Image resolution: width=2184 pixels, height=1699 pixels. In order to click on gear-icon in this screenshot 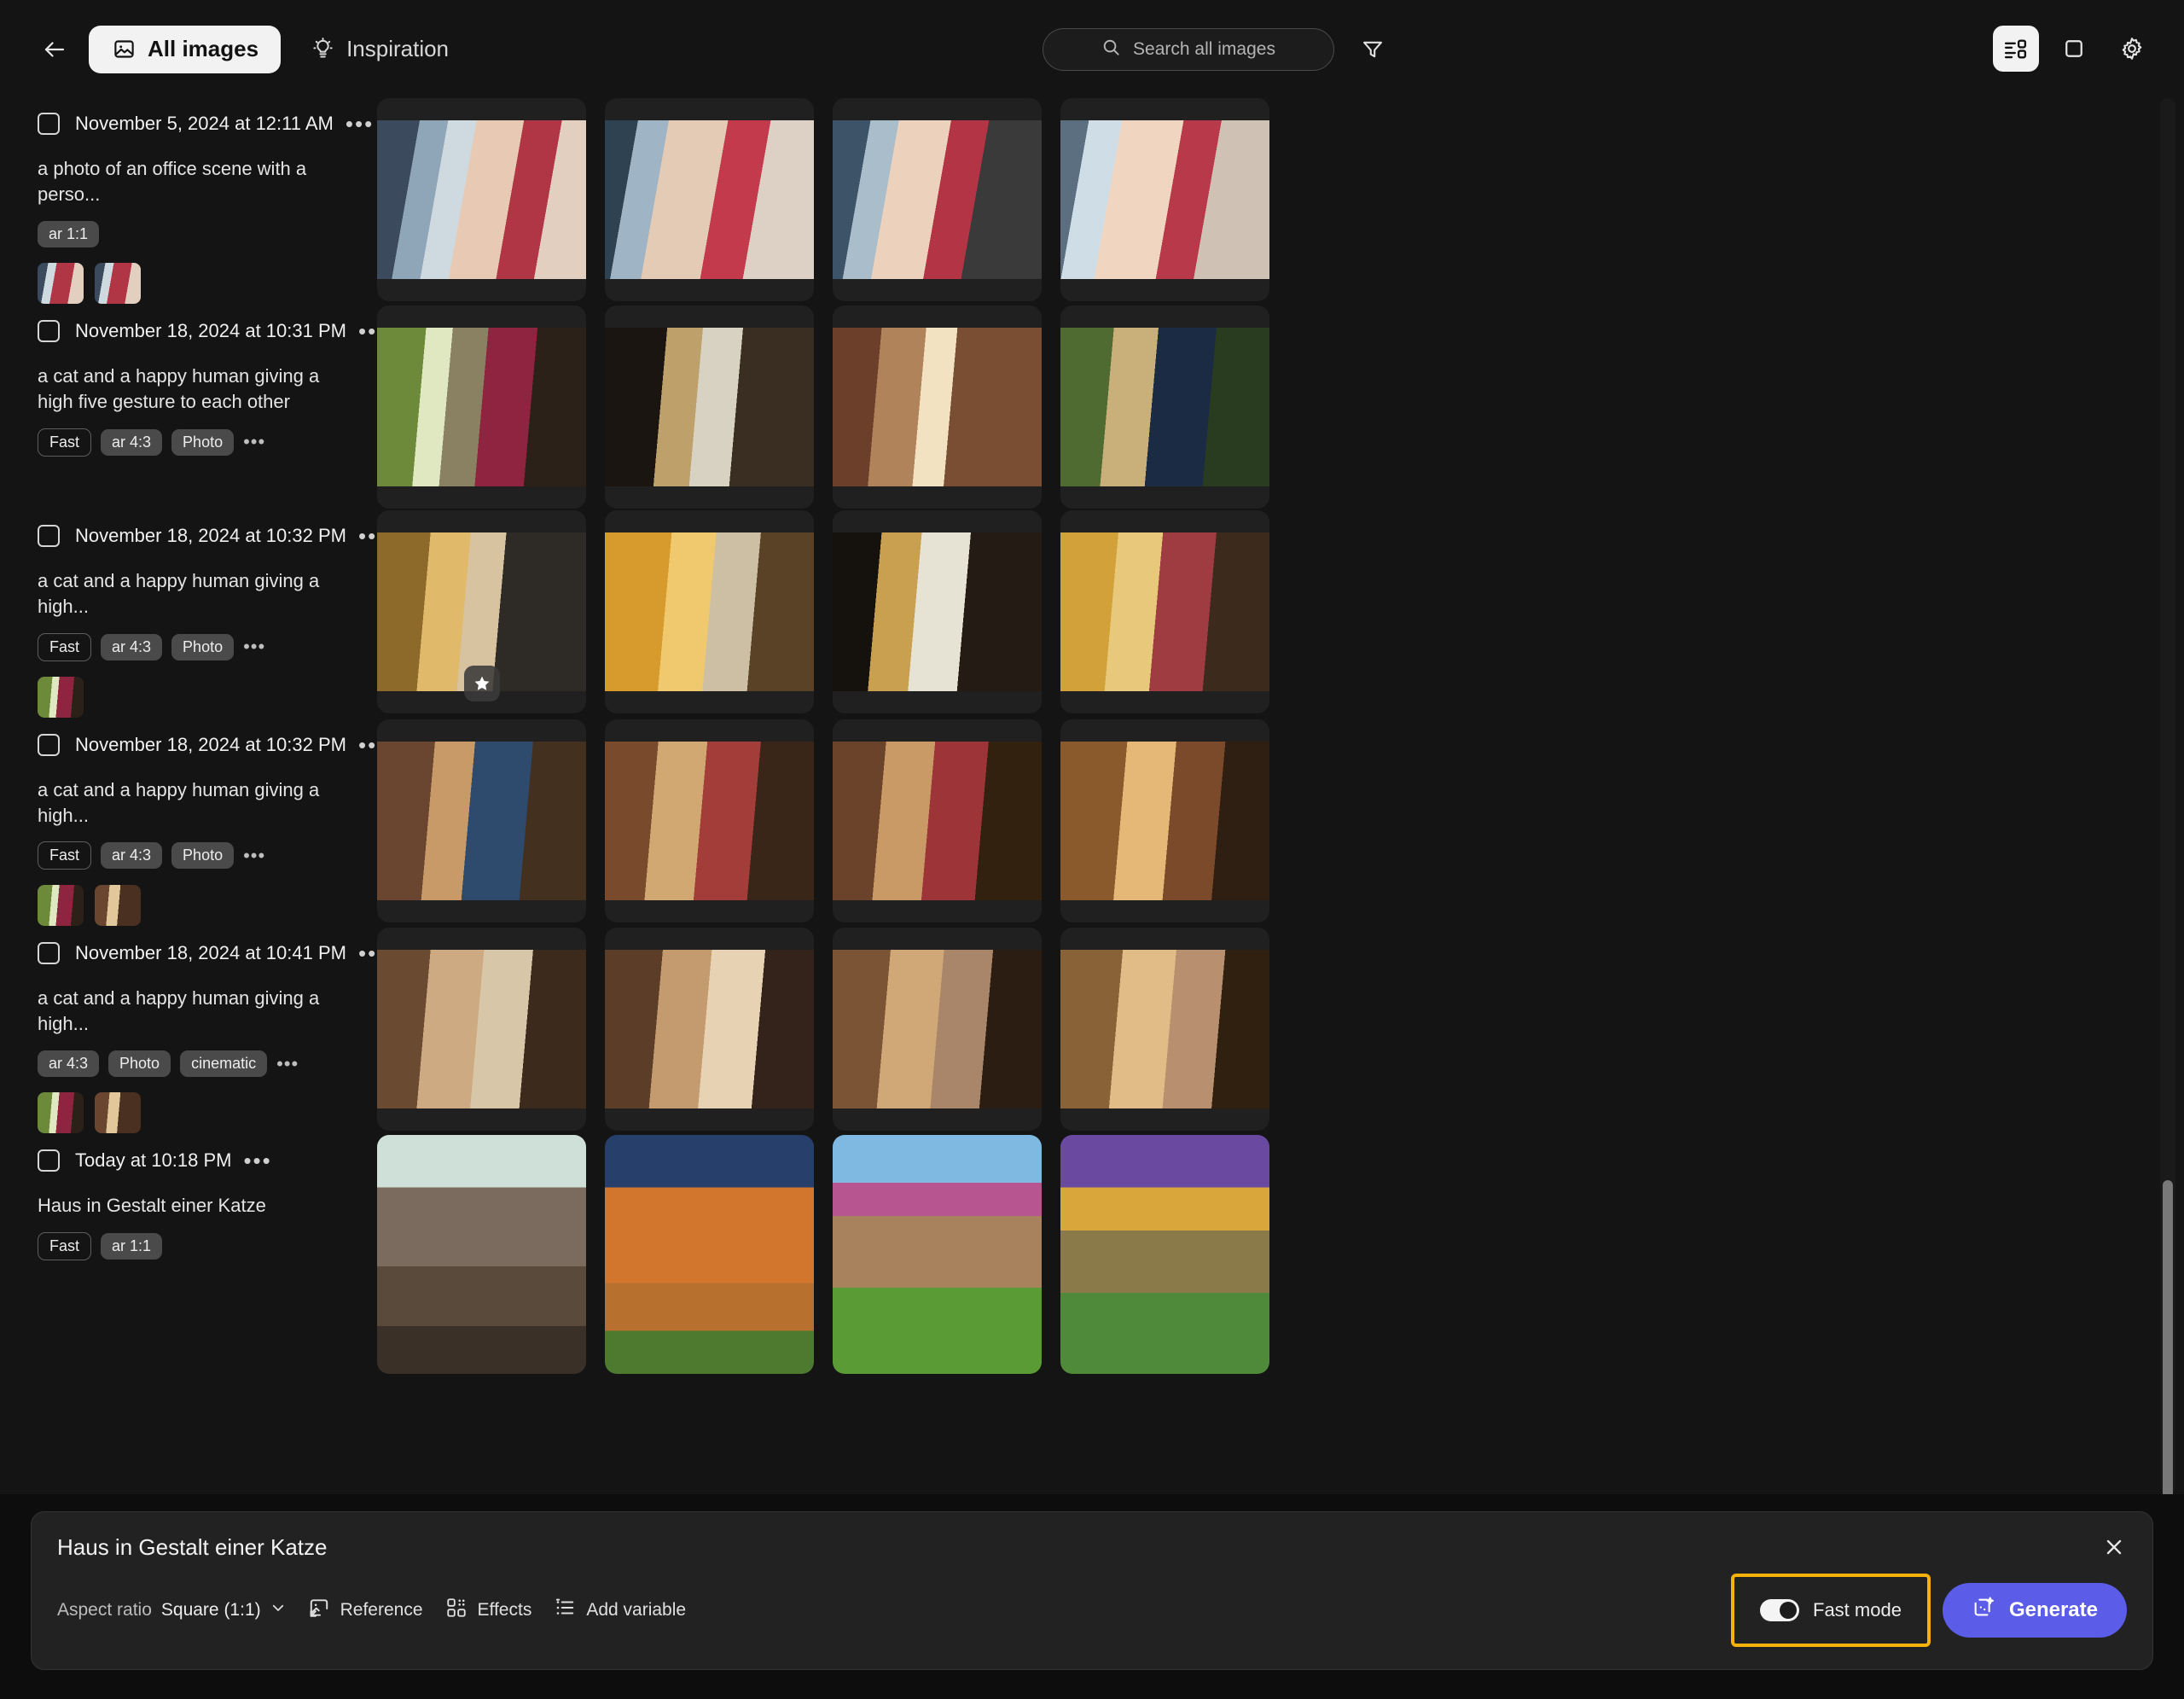, I will do `click(2132, 49)`.